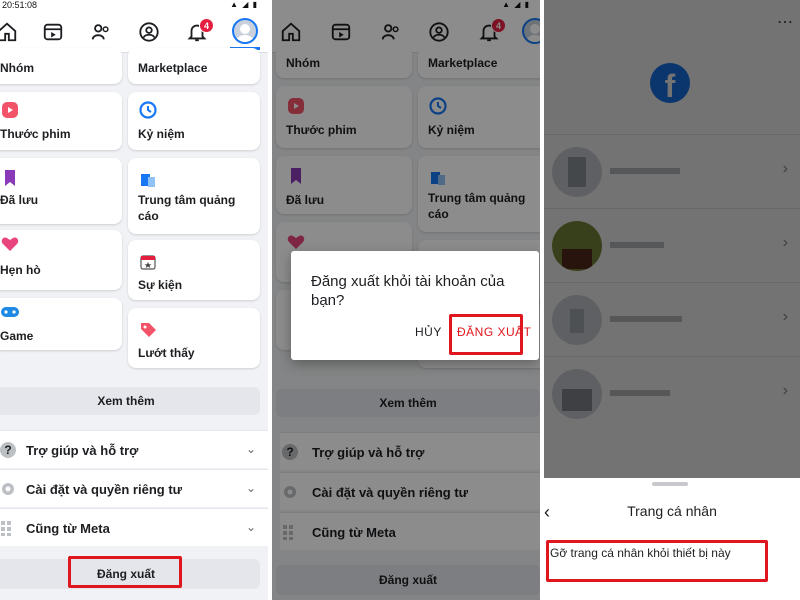  Describe the element at coordinates (104, 489) in the screenshot. I see `settings-privacy-label: Cài đặt và quyền riêng tư` at that location.